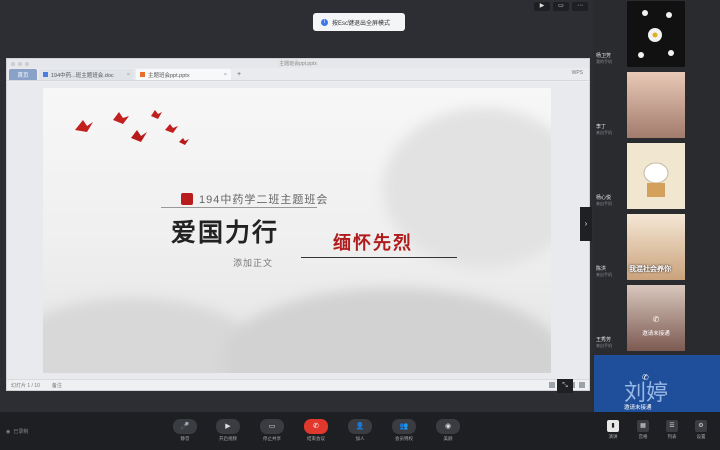  I want to click on daisy-icon, so click(656, 34).